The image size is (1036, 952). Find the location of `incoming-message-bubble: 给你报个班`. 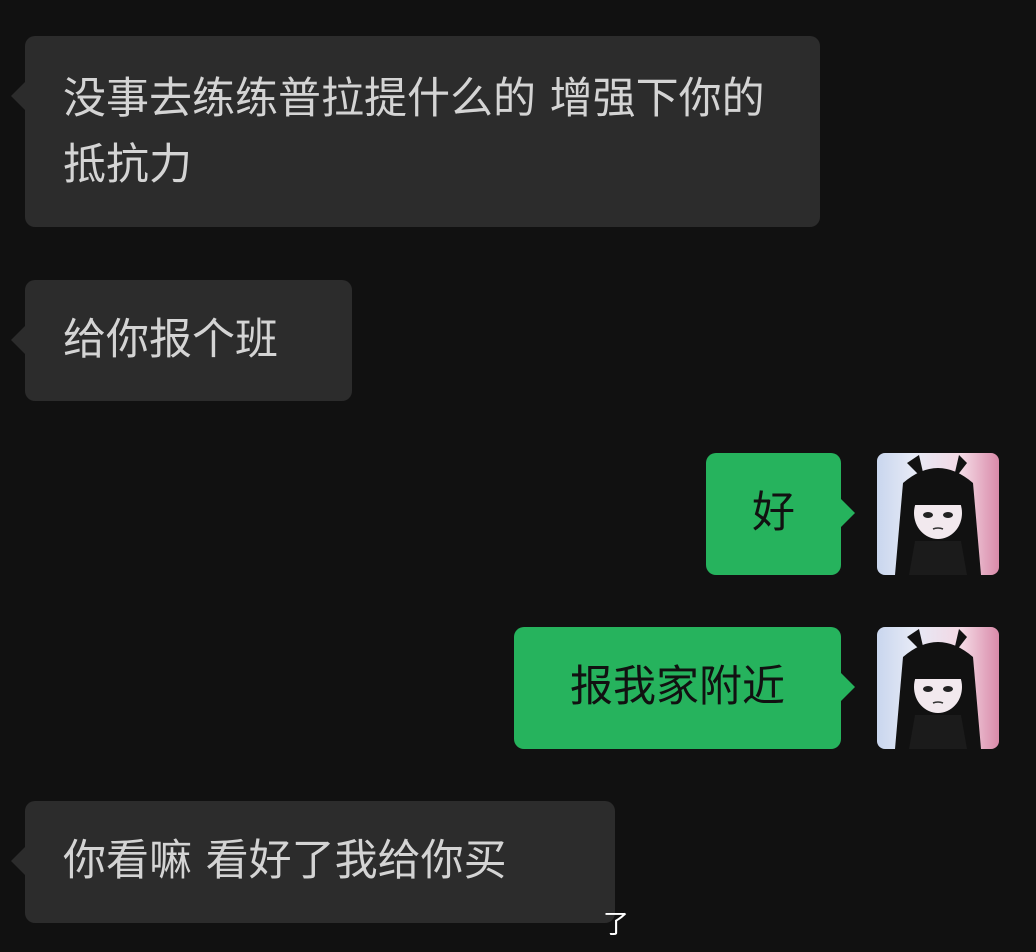

incoming-message-bubble: 给你报个班 is located at coordinates (181, 340).